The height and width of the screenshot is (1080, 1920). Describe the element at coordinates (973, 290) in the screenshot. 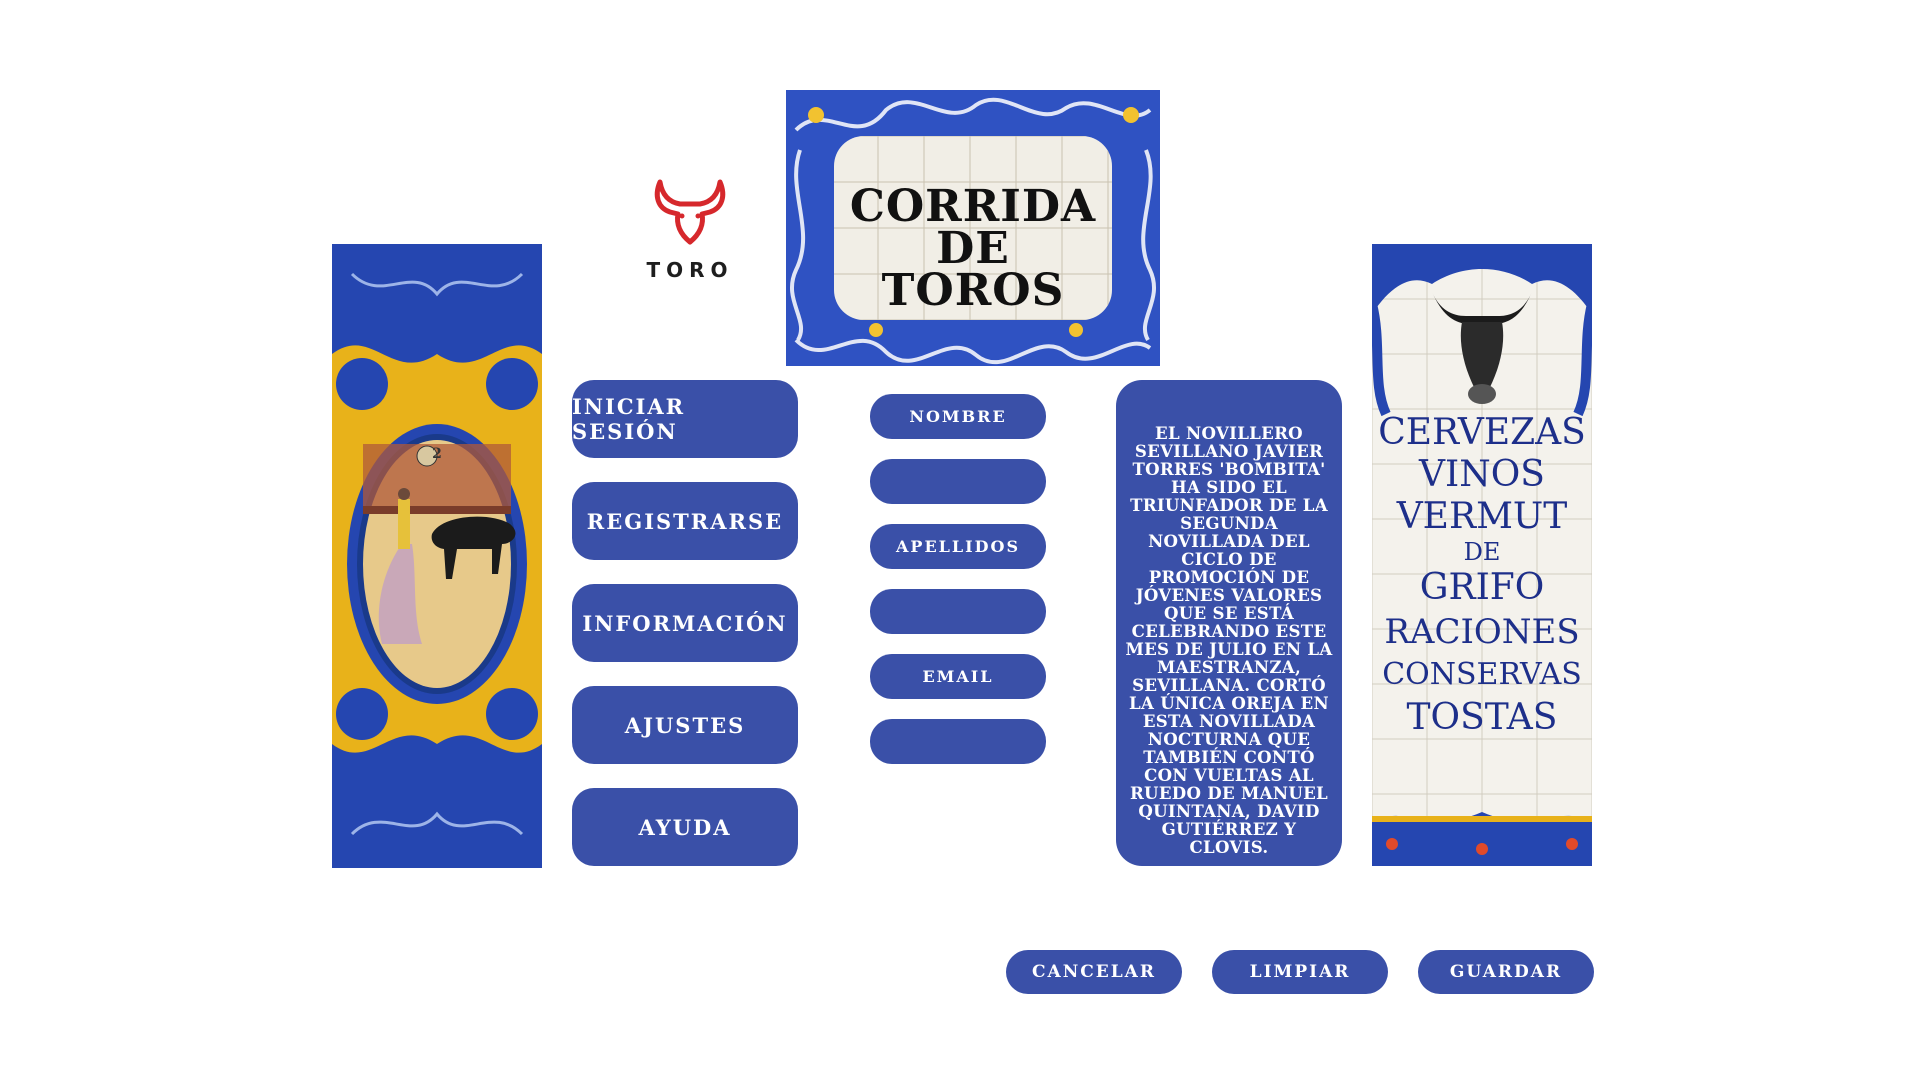

I see `banner-title-line2: TOROS` at that location.